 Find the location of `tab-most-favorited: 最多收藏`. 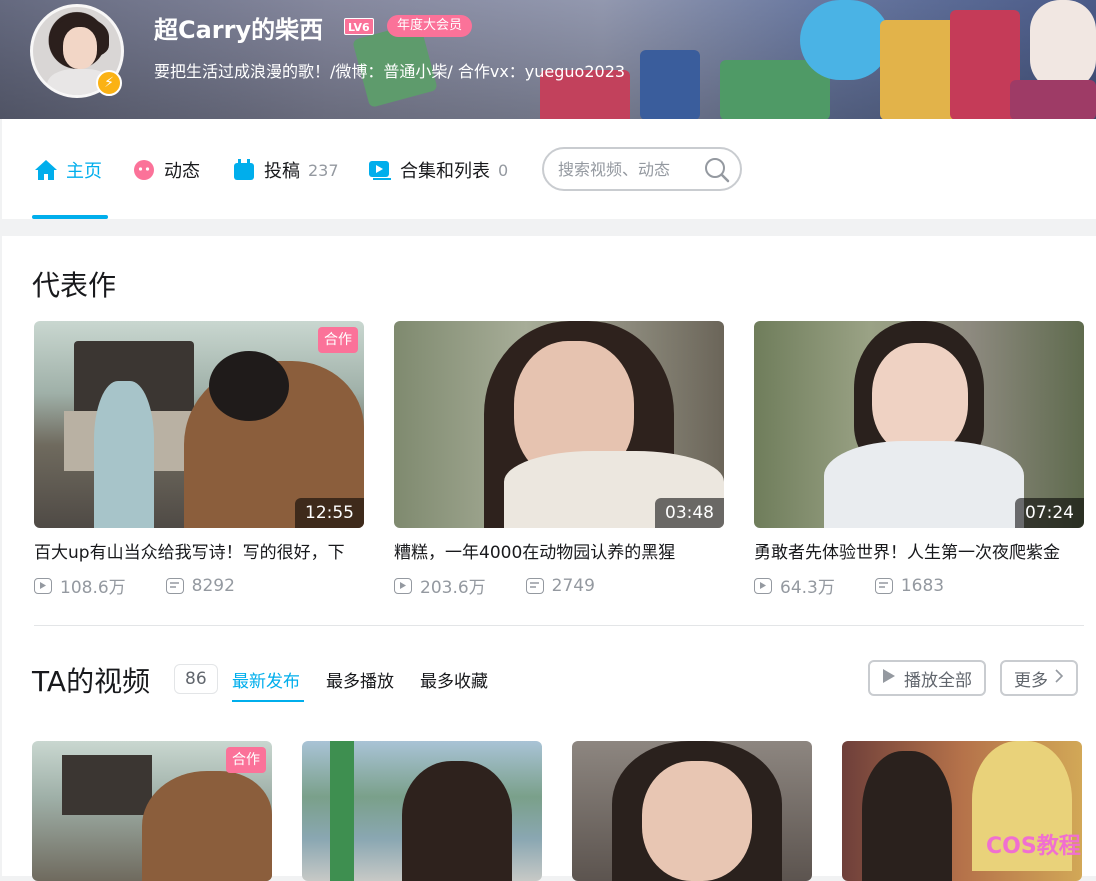

tab-most-favorited: 最多收藏 is located at coordinates (454, 679).